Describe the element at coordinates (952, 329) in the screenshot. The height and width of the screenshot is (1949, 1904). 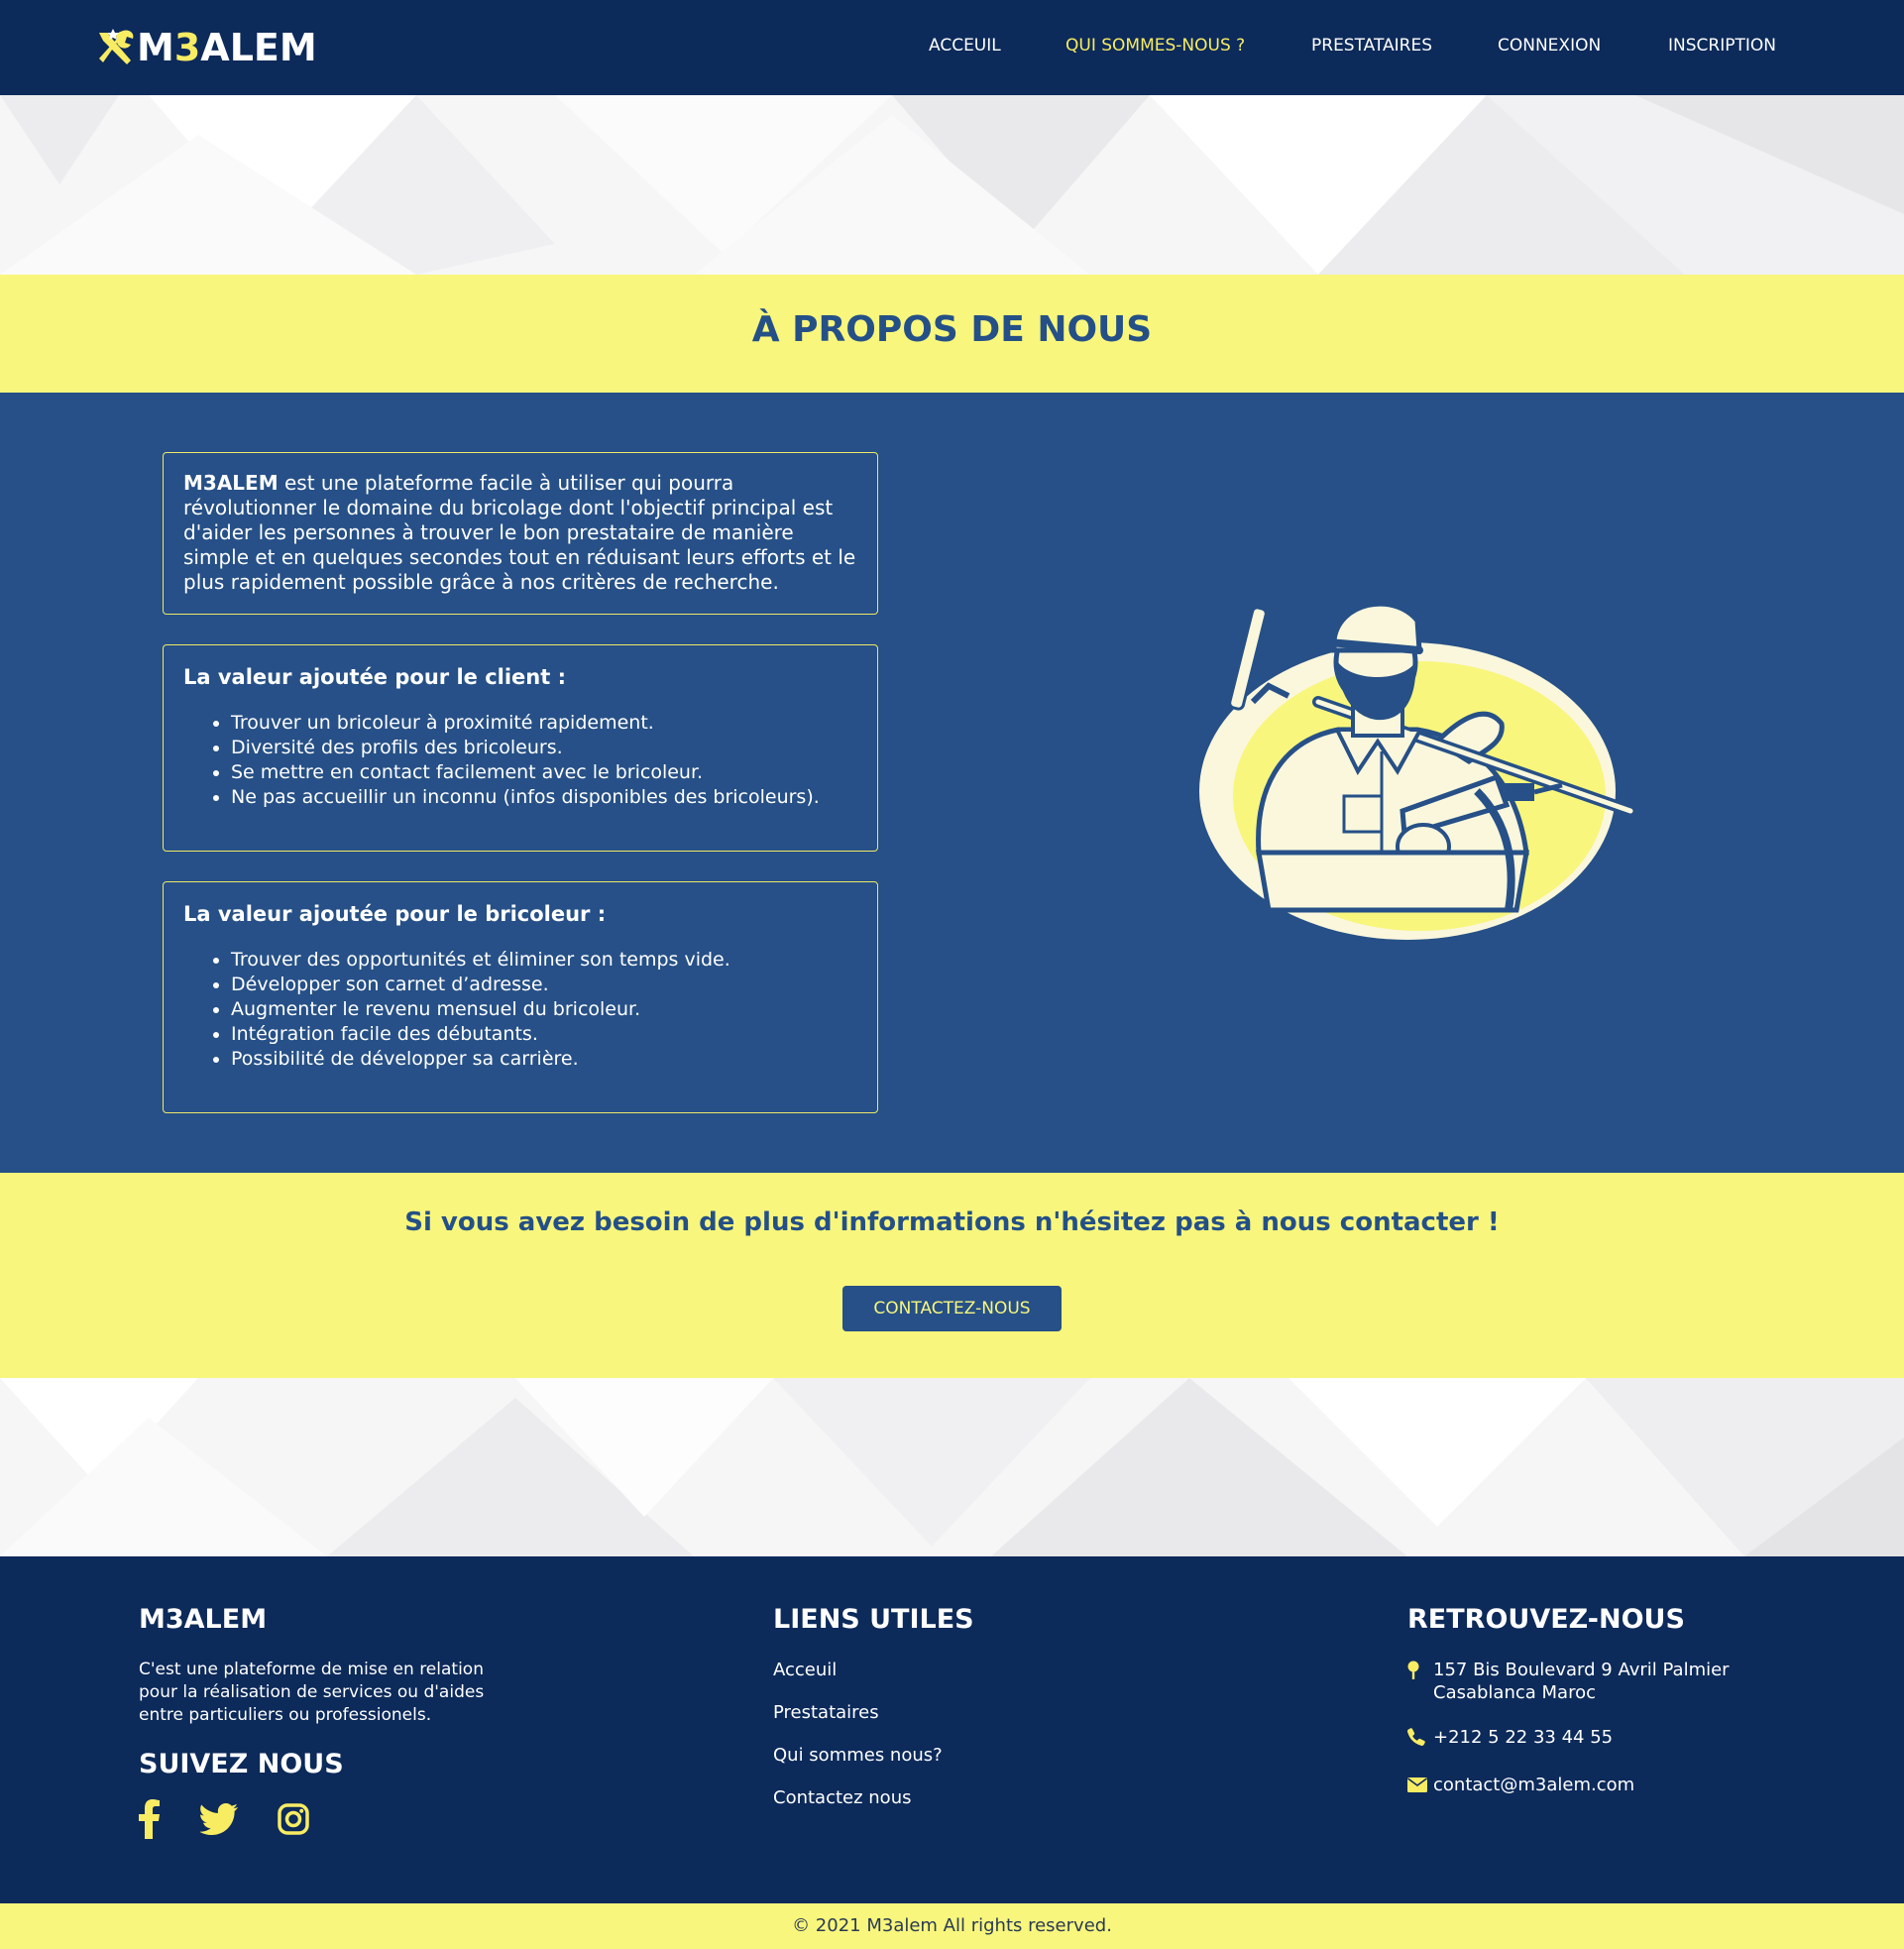
I see `about-title: À PROPOS DE NOUS` at that location.